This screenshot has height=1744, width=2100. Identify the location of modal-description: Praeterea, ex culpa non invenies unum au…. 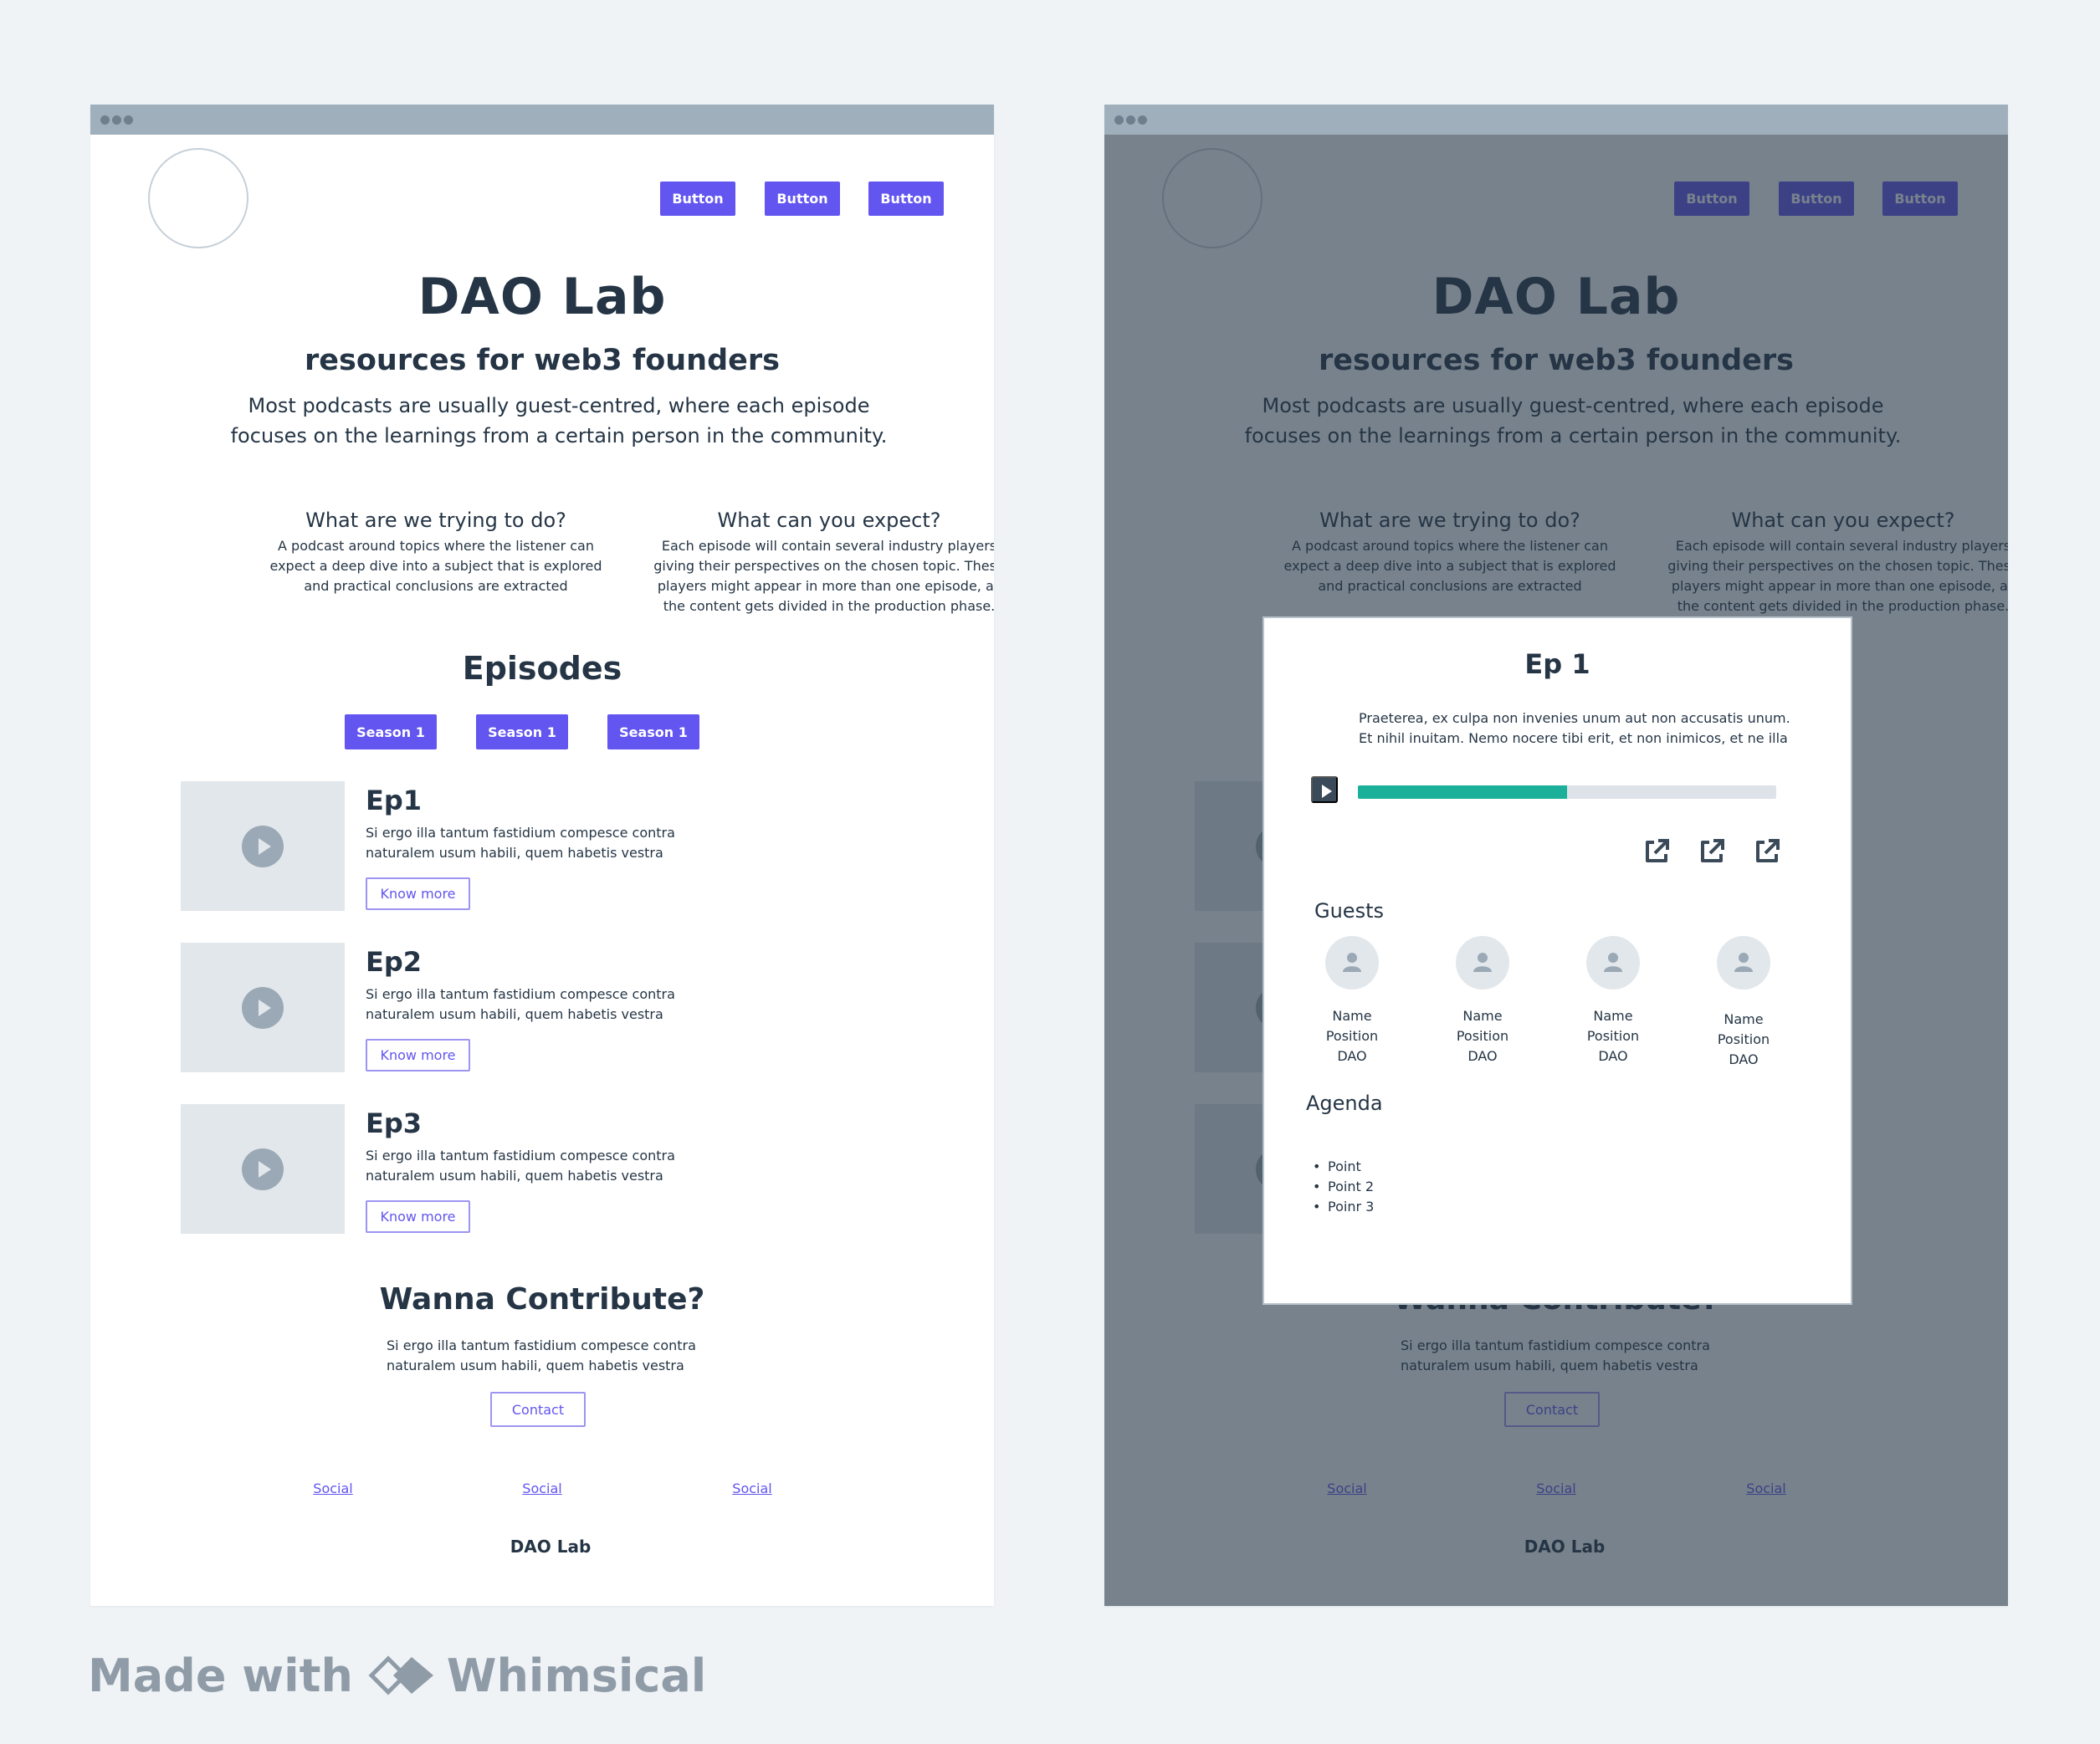
(1576, 728).